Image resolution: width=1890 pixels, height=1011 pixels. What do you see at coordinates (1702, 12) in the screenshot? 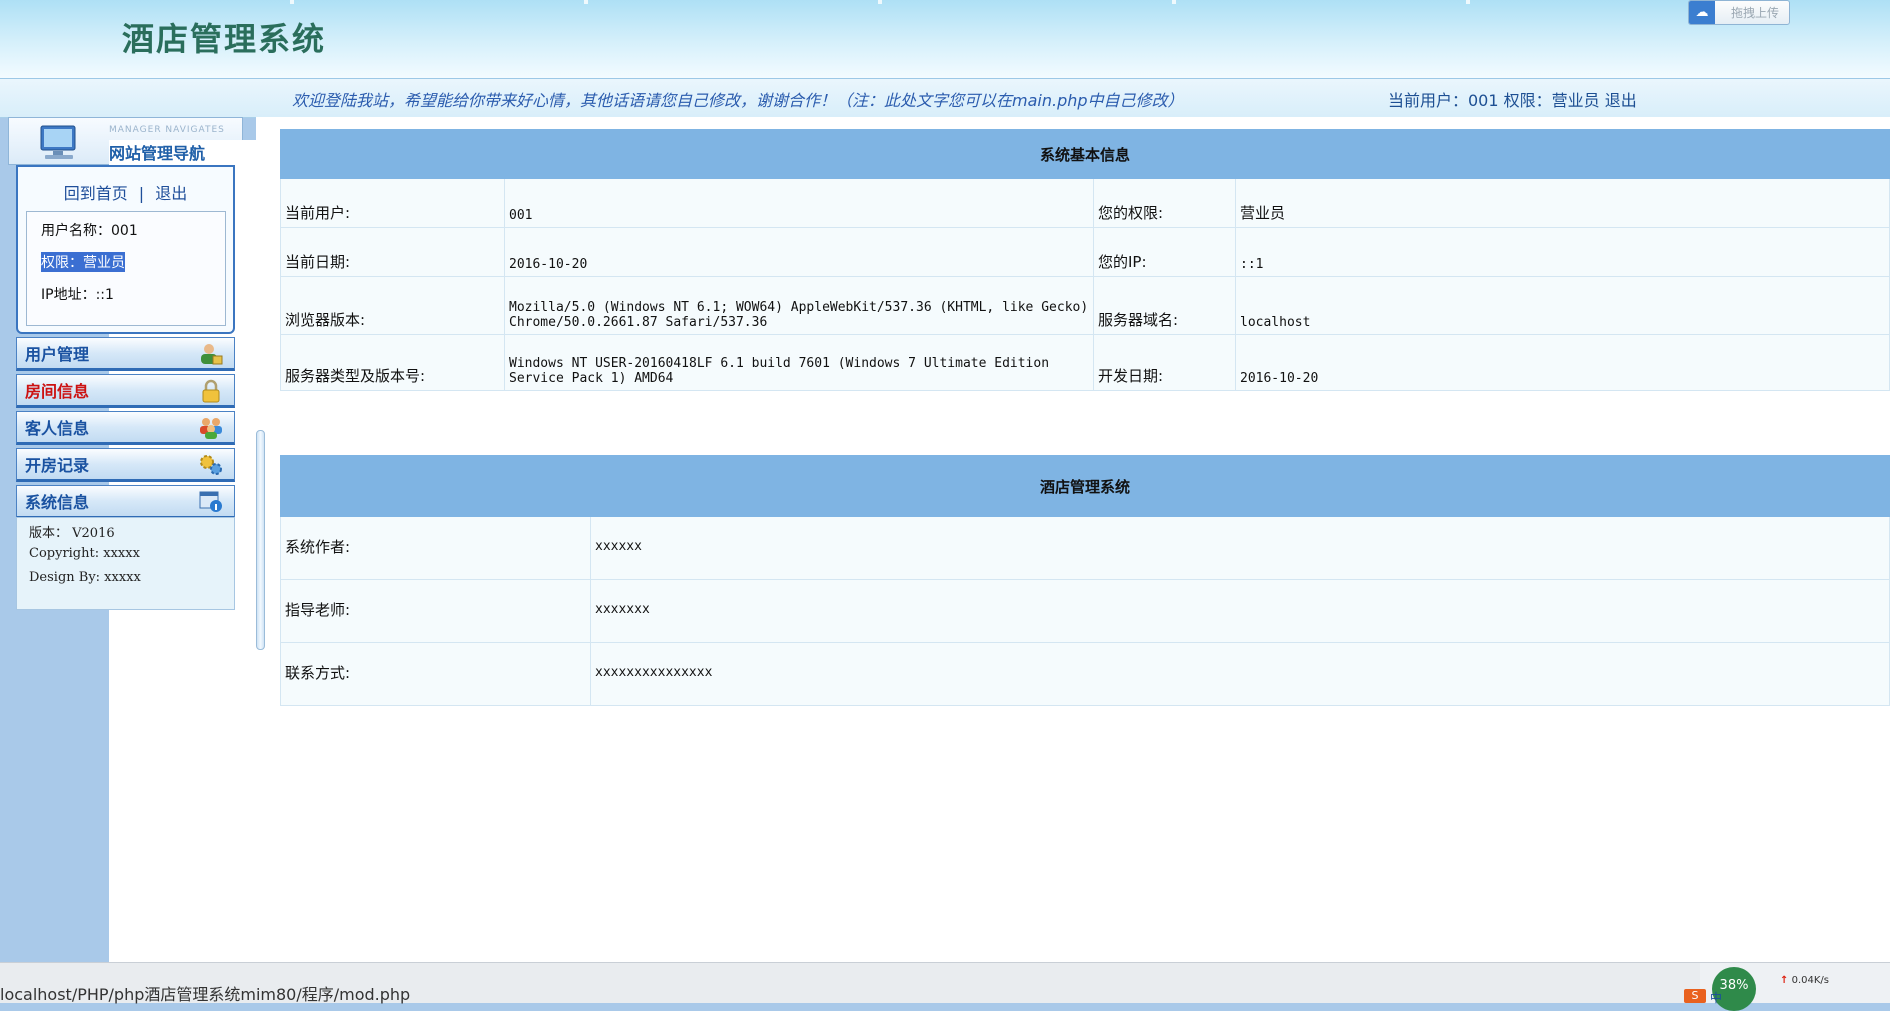
I see `cloud-icon: ☁` at bounding box center [1702, 12].